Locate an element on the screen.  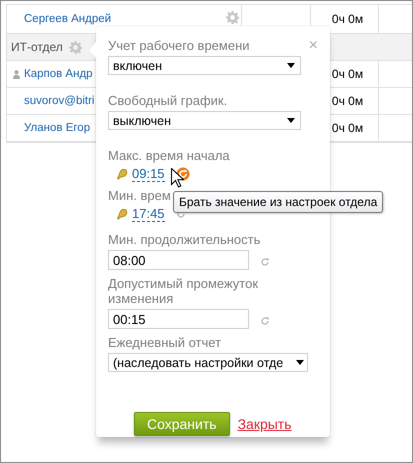
field-label: Допустимый промежуток изменения is located at coordinates (184, 291).